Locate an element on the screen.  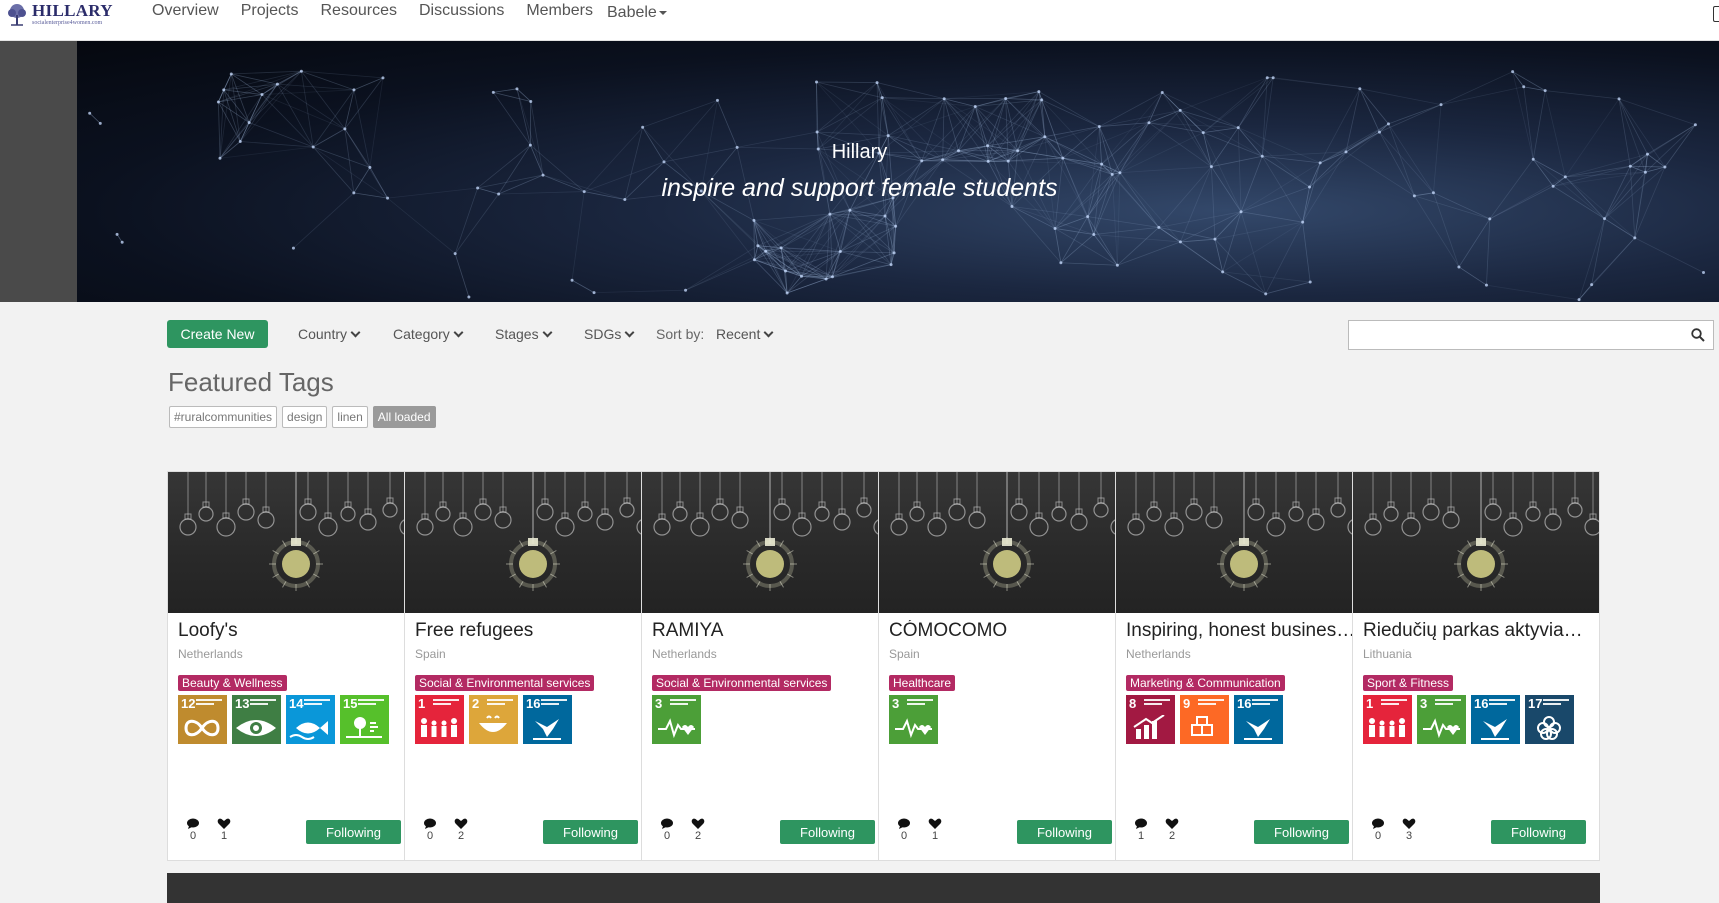
category-badge: Marketing & Communication is located at coordinates (1205, 683).